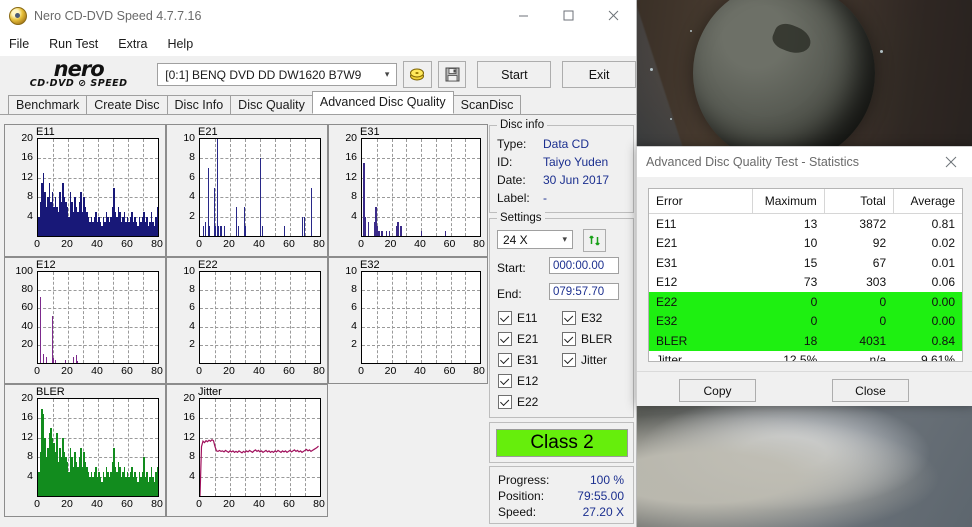 The image size is (972, 527). Describe the element at coordinates (354, 289) in the screenshot. I see `y-axis-tick-label: 8` at that location.